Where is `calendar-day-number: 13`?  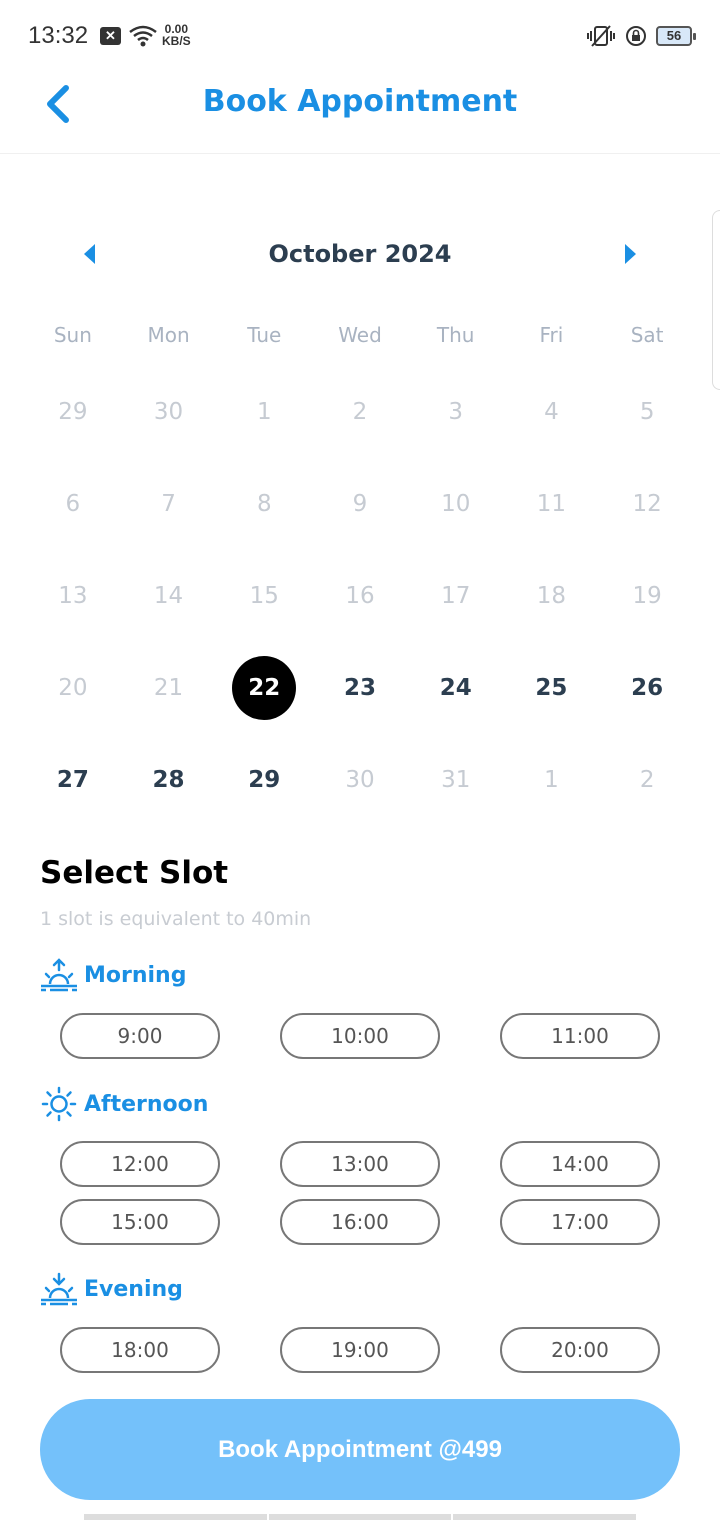
calendar-day-number: 13 is located at coordinates (73, 596).